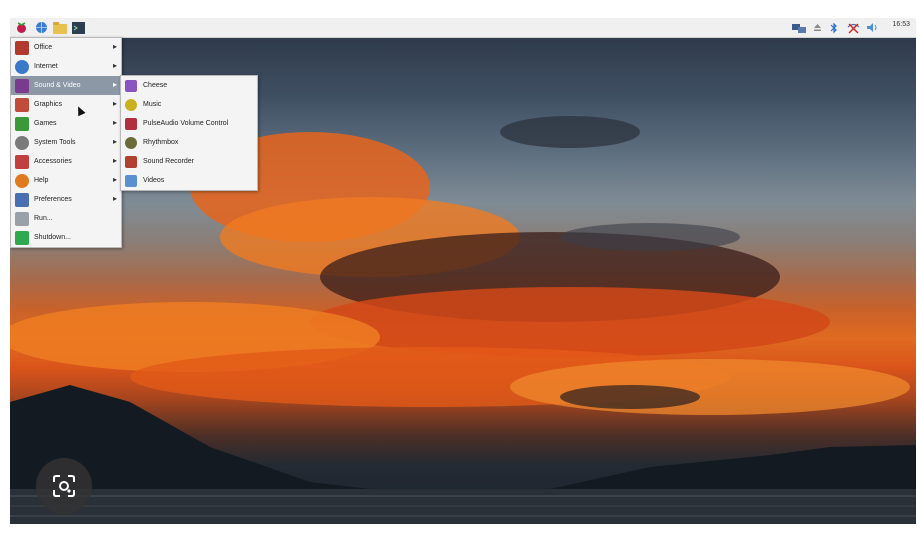 The height and width of the screenshot is (540, 917). Describe the element at coordinates (22, 123) in the screenshot. I see `games-icon` at that location.